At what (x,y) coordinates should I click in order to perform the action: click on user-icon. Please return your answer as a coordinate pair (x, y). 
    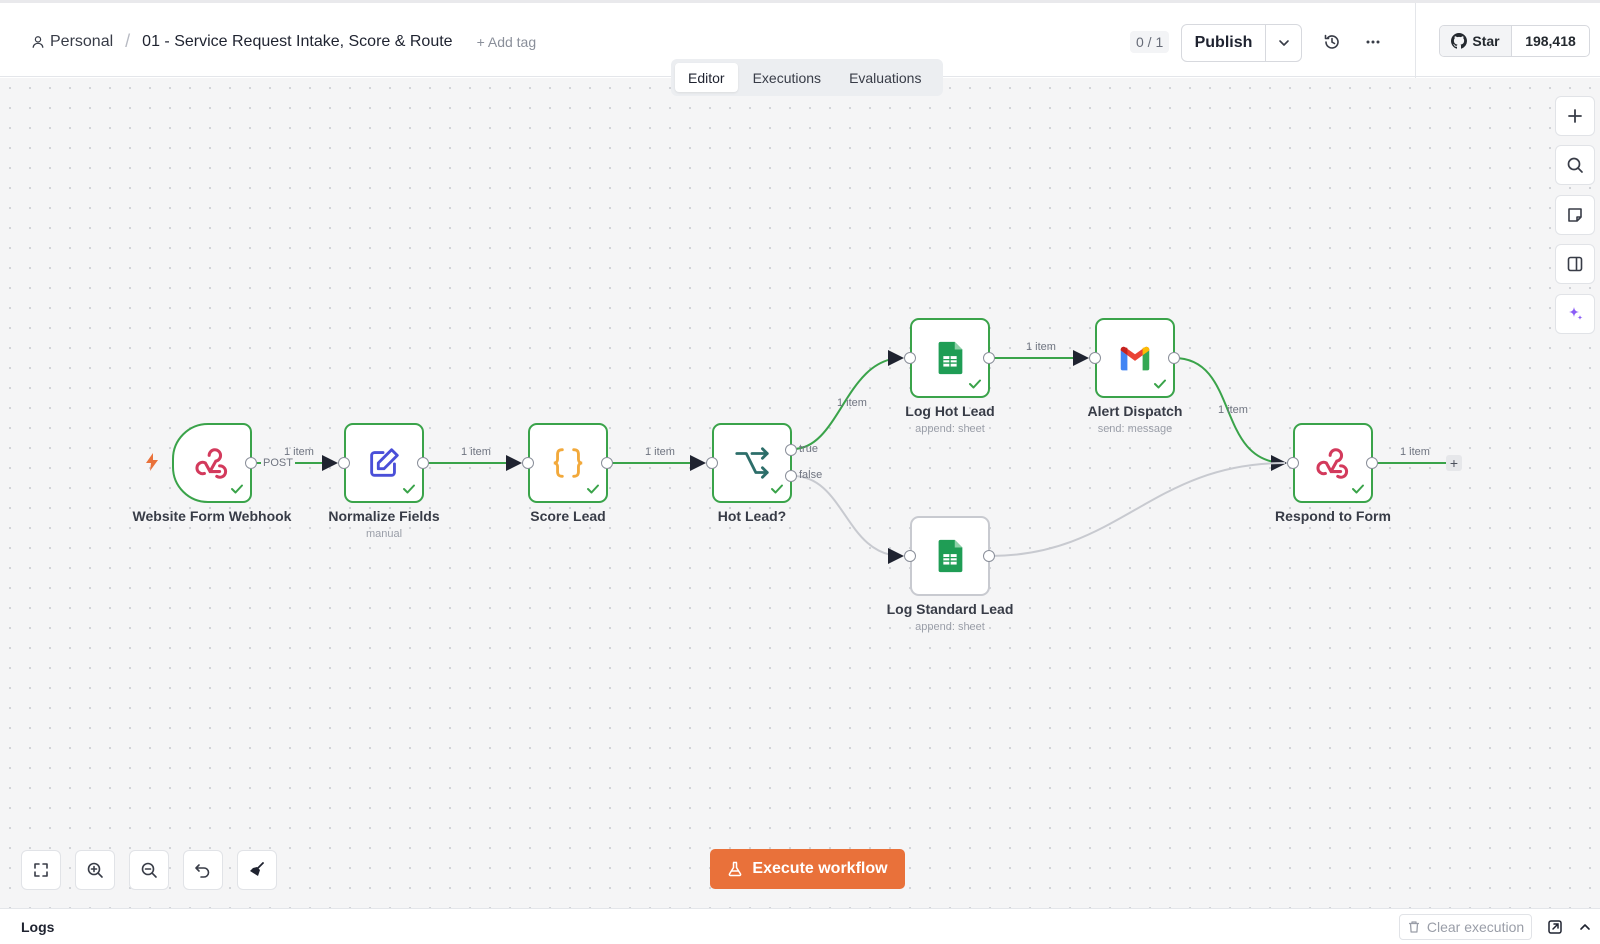
    Looking at the image, I should click on (38, 41).